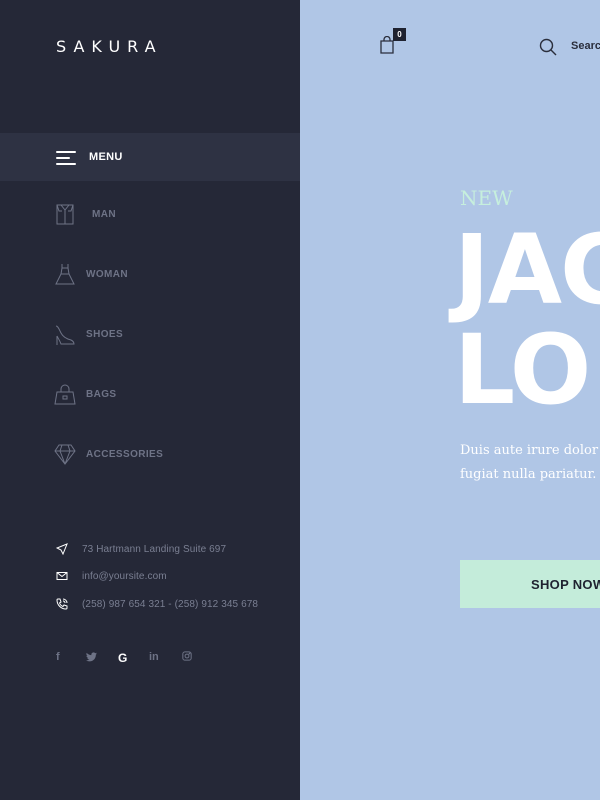 Image resolution: width=600 pixels, height=800 pixels. What do you see at coordinates (122, 658) in the screenshot?
I see `google-icon: G` at bounding box center [122, 658].